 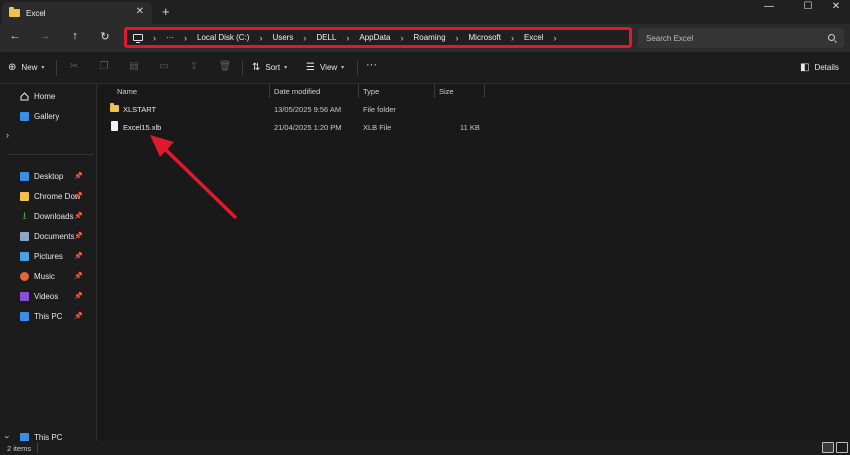 What do you see at coordinates (808, 6) in the screenshot?
I see `maximize-button: ☐` at bounding box center [808, 6].